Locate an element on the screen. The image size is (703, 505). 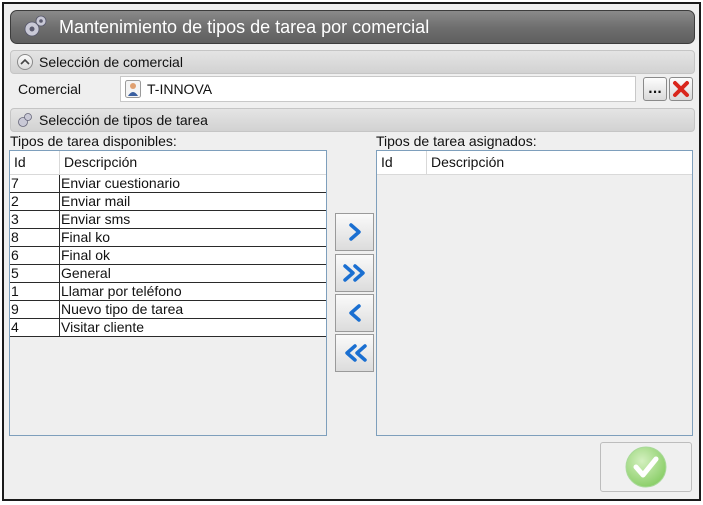
chevron-right-icon is located at coordinates (354, 232).